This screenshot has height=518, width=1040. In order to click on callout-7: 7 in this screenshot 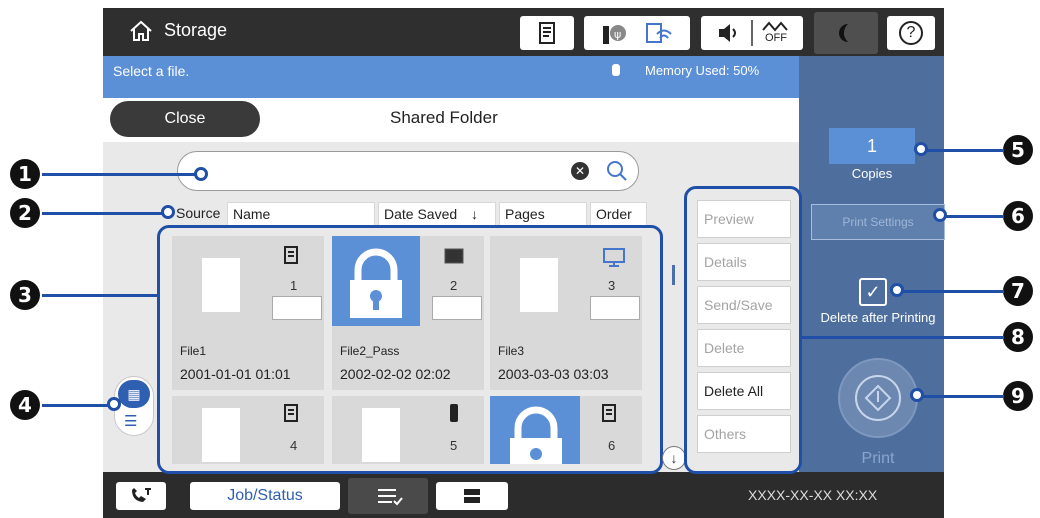, I will do `click(1018, 291)`.